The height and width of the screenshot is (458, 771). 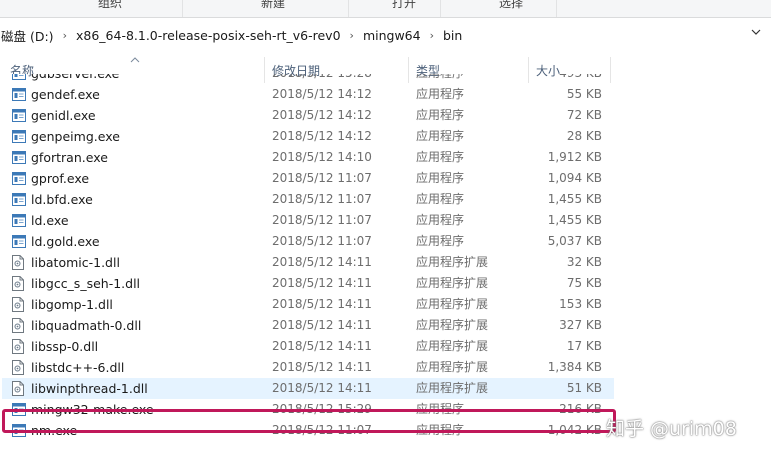 I want to click on file-size: 51 KB, so click(x=584, y=388).